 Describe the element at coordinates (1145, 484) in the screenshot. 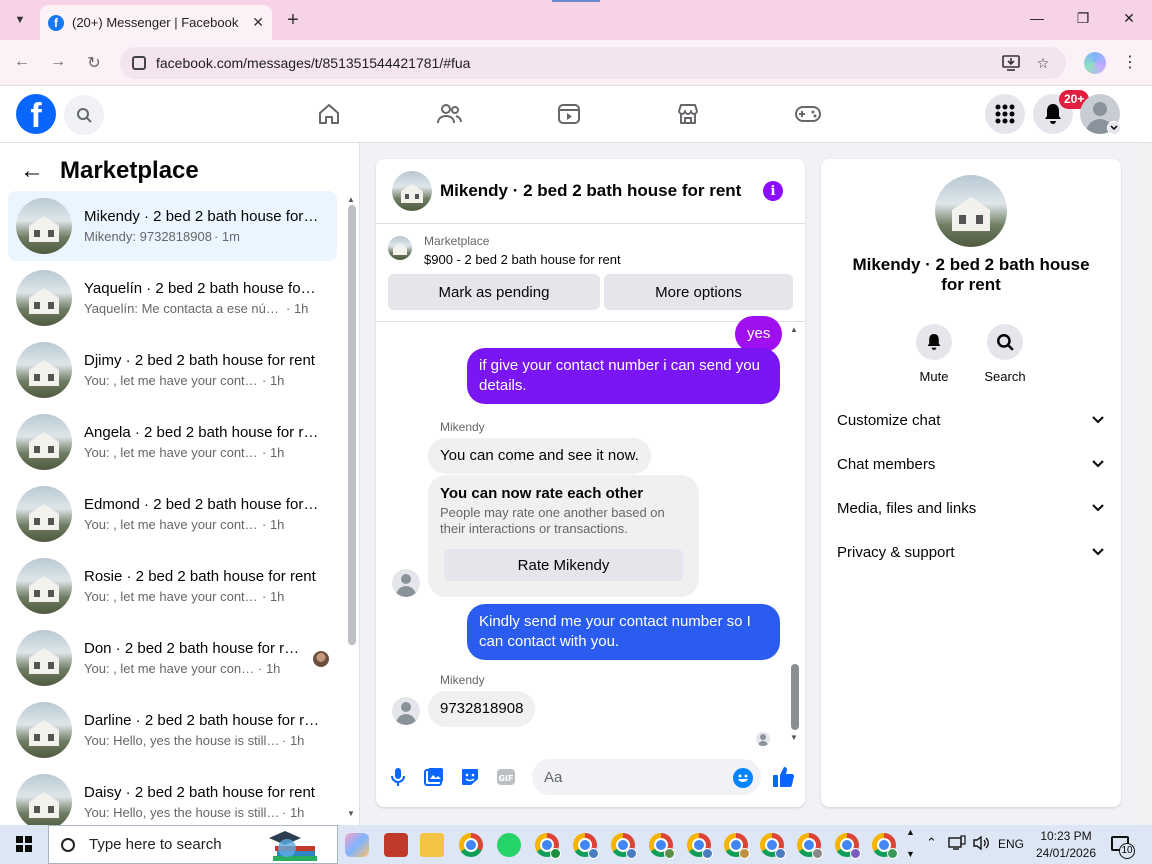

I see `page-scrollbar` at that location.